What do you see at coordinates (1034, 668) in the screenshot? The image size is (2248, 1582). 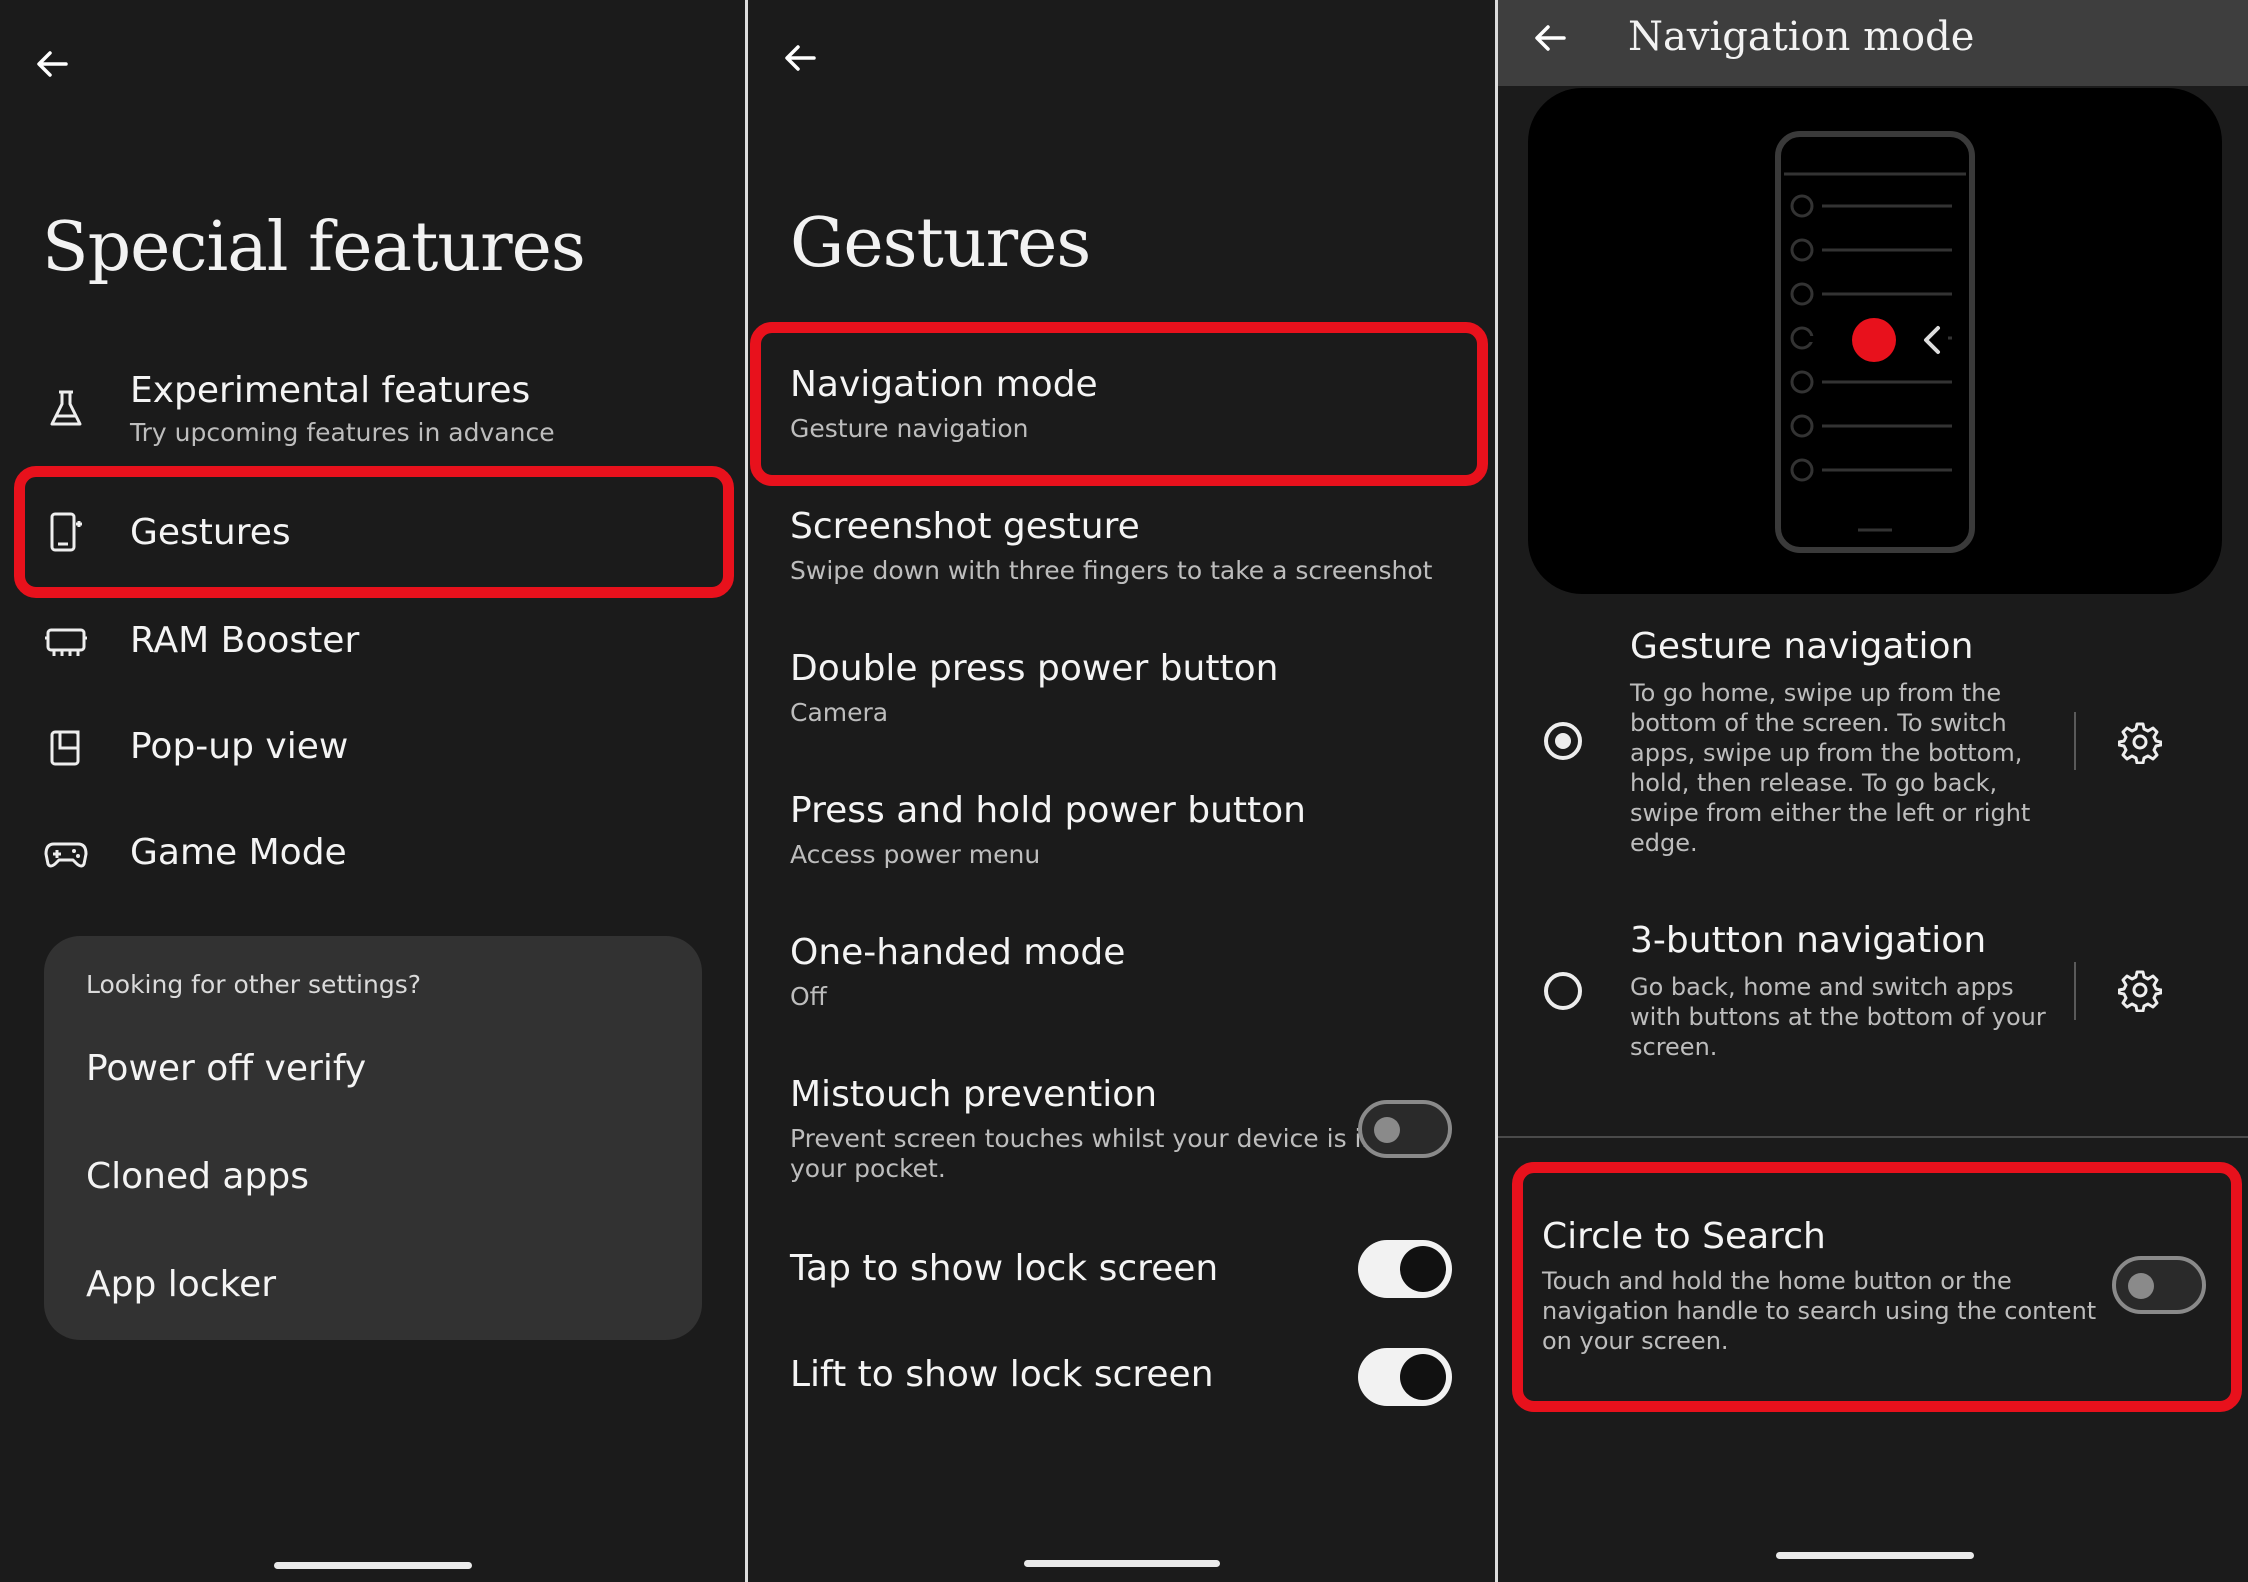 I see `menu-item-label: Double press power button` at bounding box center [1034, 668].